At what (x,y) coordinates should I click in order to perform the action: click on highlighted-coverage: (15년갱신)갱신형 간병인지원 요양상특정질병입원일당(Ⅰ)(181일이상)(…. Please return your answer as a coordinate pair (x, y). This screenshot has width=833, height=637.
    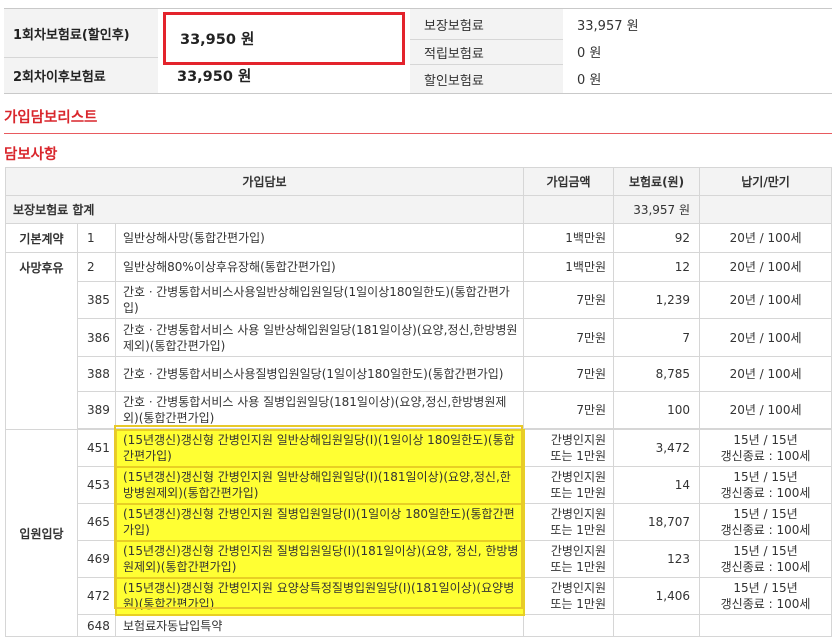
    Looking at the image, I should click on (319, 596).